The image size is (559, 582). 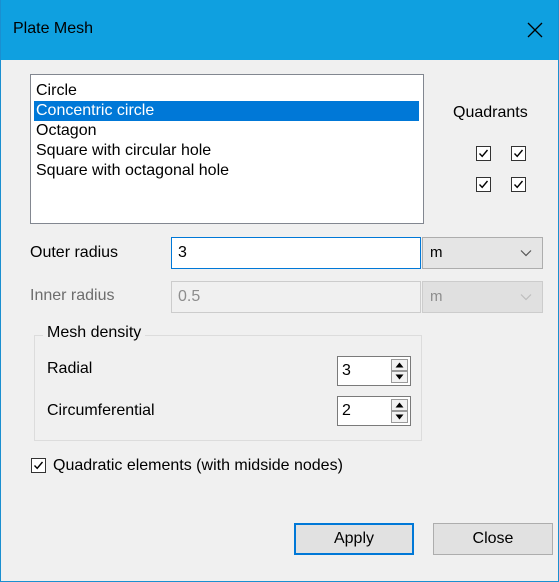 What do you see at coordinates (101, 410) in the screenshot?
I see `circumferential-label: Circumferential` at bounding box center [101, 410].